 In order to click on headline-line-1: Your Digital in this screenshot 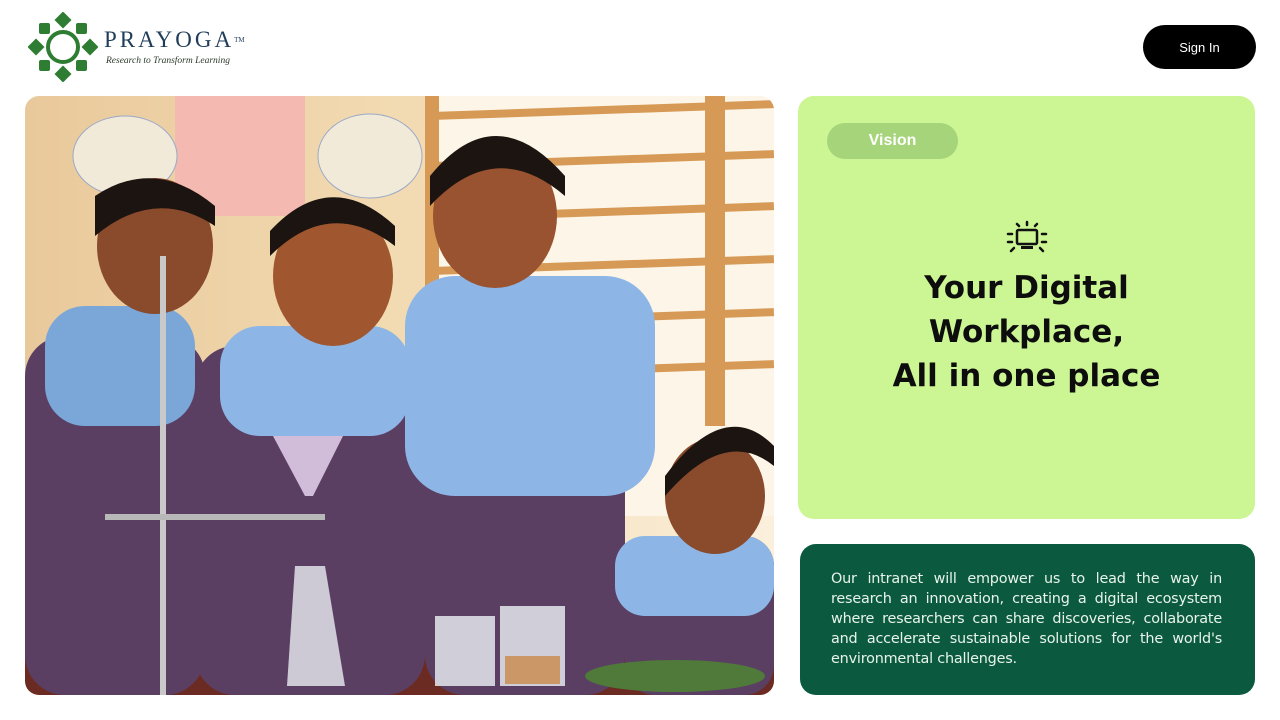, I will do `click(1026, 288)`.